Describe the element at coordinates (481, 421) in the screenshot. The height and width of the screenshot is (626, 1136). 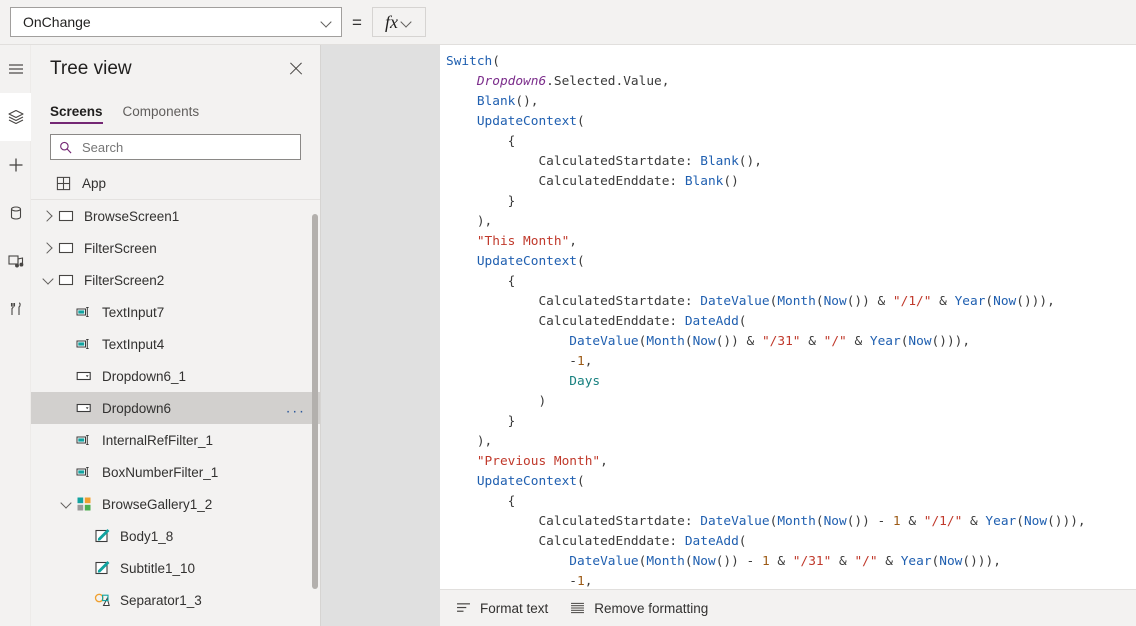
I see `code-token: }` at that location.